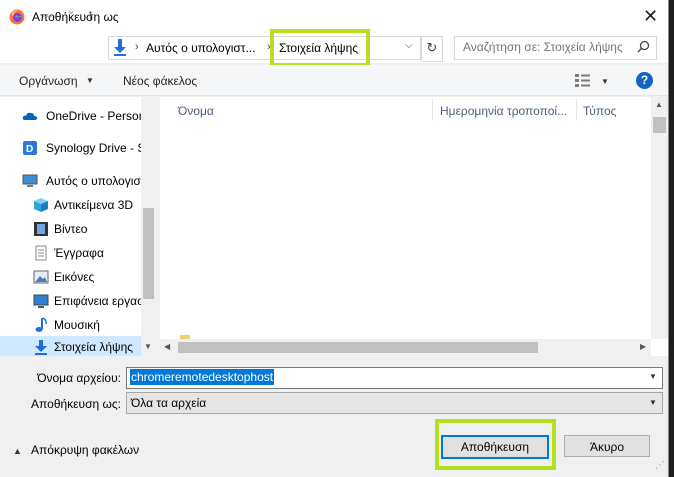  What do you see at coordinates (544, 47) in the screenshot?
I see `search-input` at bounding box center [544, 47].